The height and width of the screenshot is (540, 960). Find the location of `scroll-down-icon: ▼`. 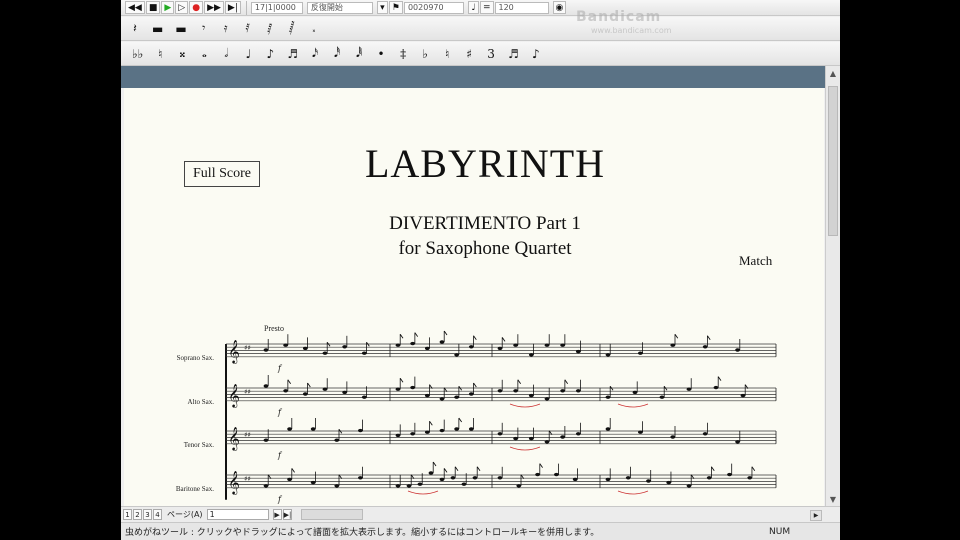

scroll-down-icon: ▼ is located at coordinates (833, 499).